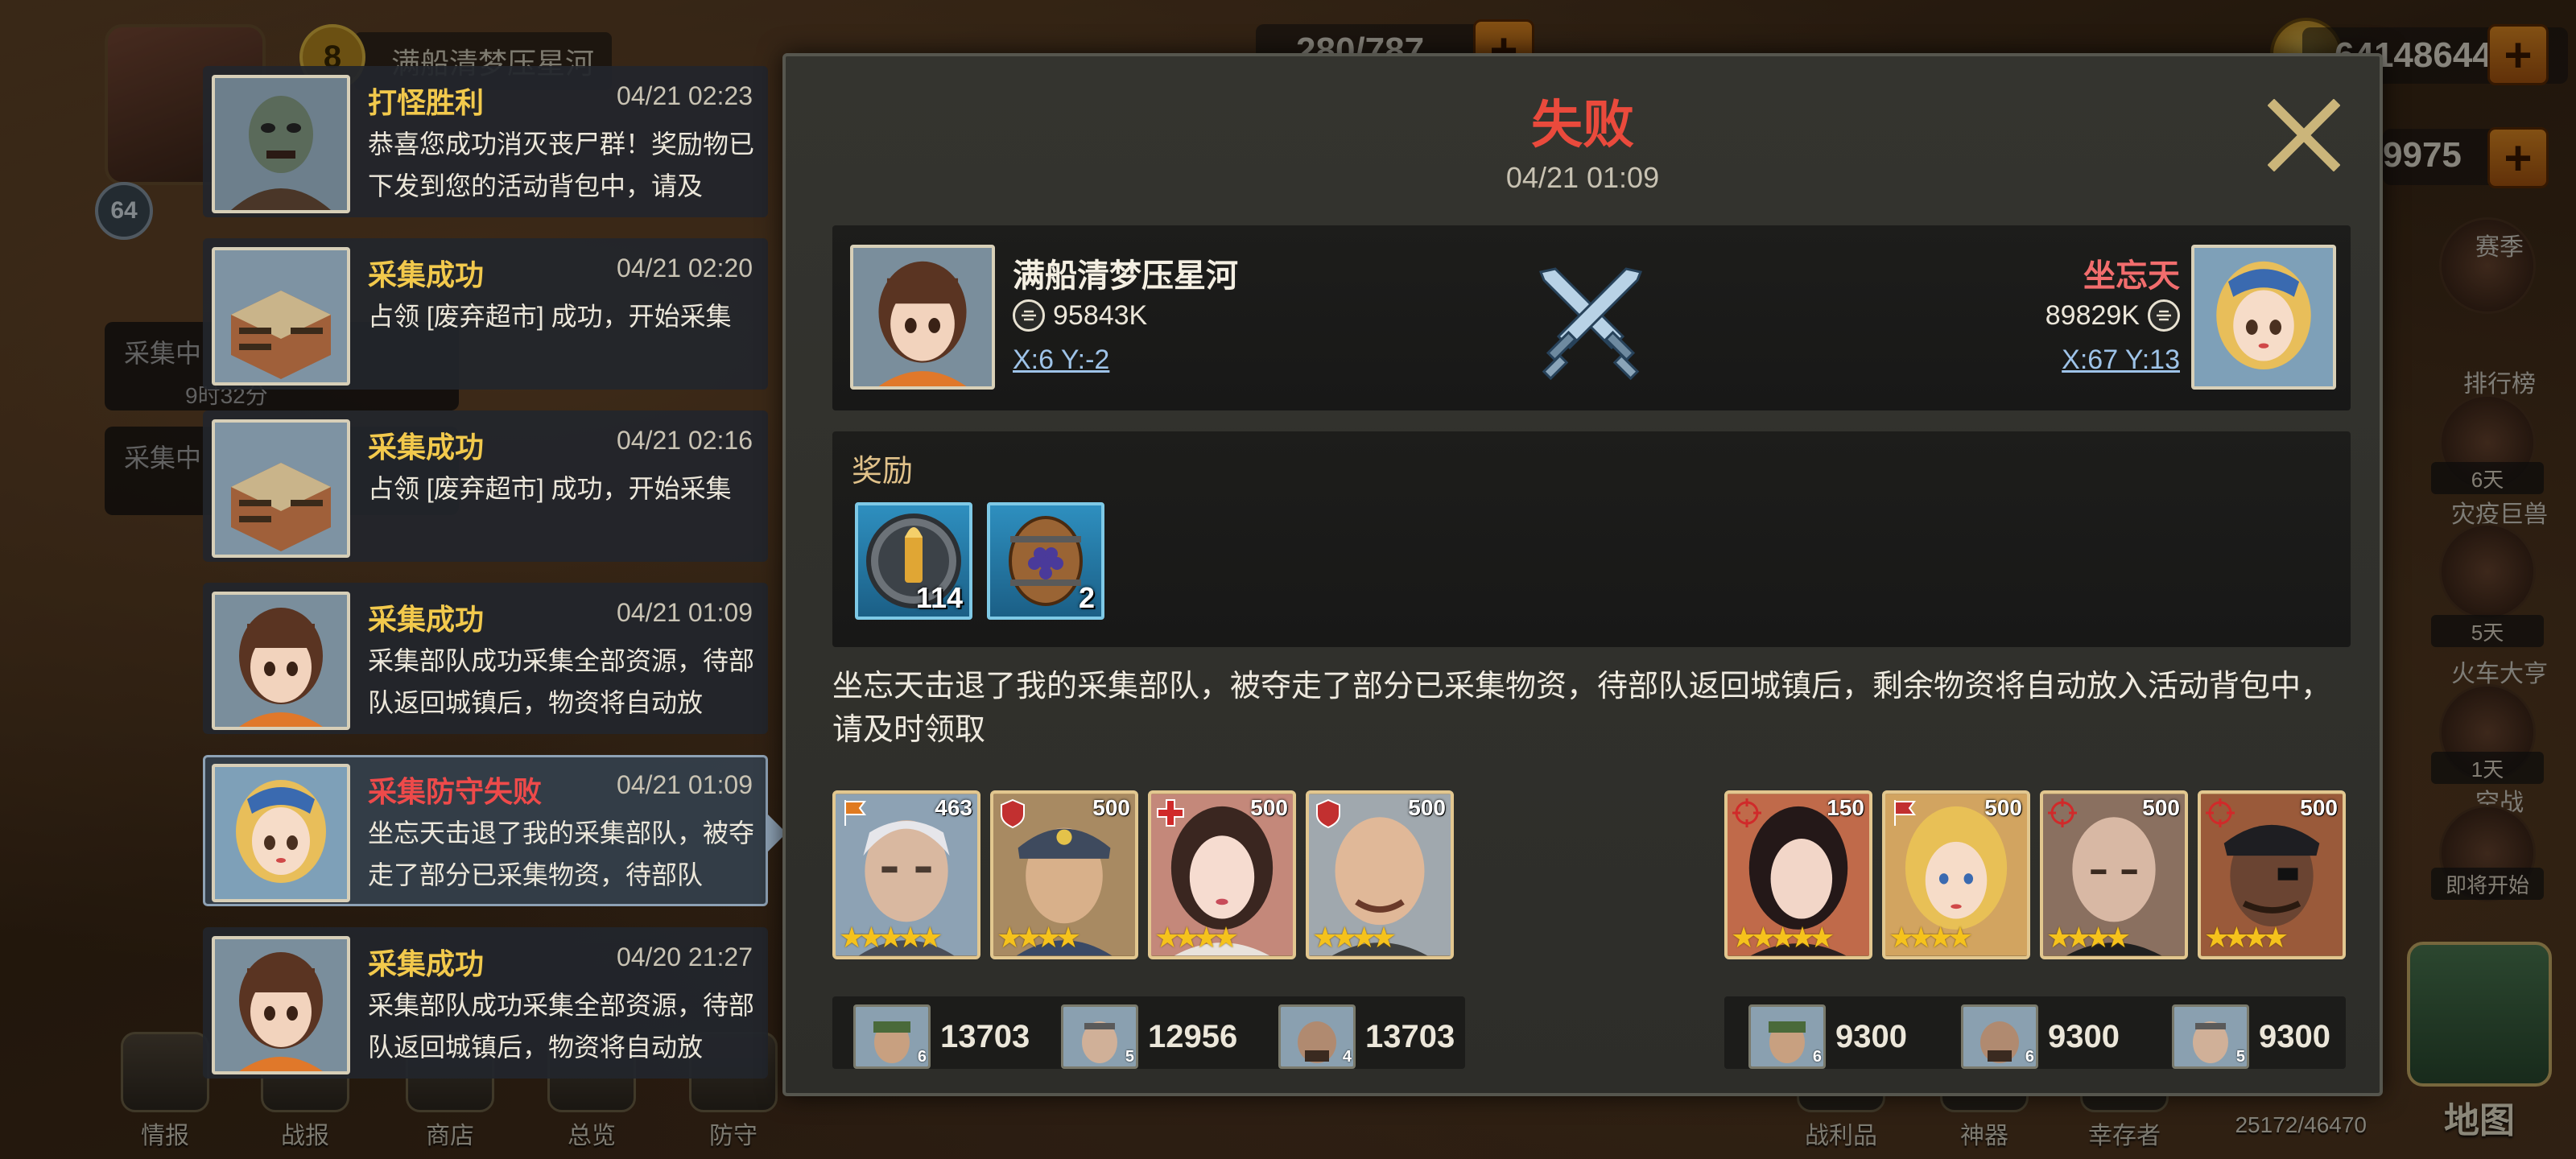  What do you see at coordinates (561, 854) in the screenshot?
I see `mail-preview: 坐忘天击退了我的采集部队，被夺走了部分已采集物资，待部队` at bounding box center [561, 854].